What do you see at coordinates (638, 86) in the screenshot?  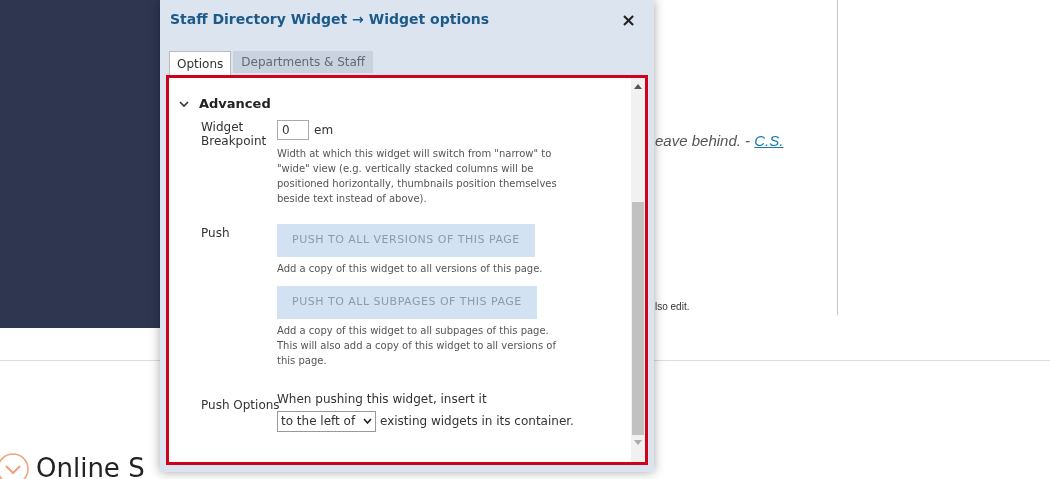 I see `scroll-up-icon` at bounding box center [638, 86].